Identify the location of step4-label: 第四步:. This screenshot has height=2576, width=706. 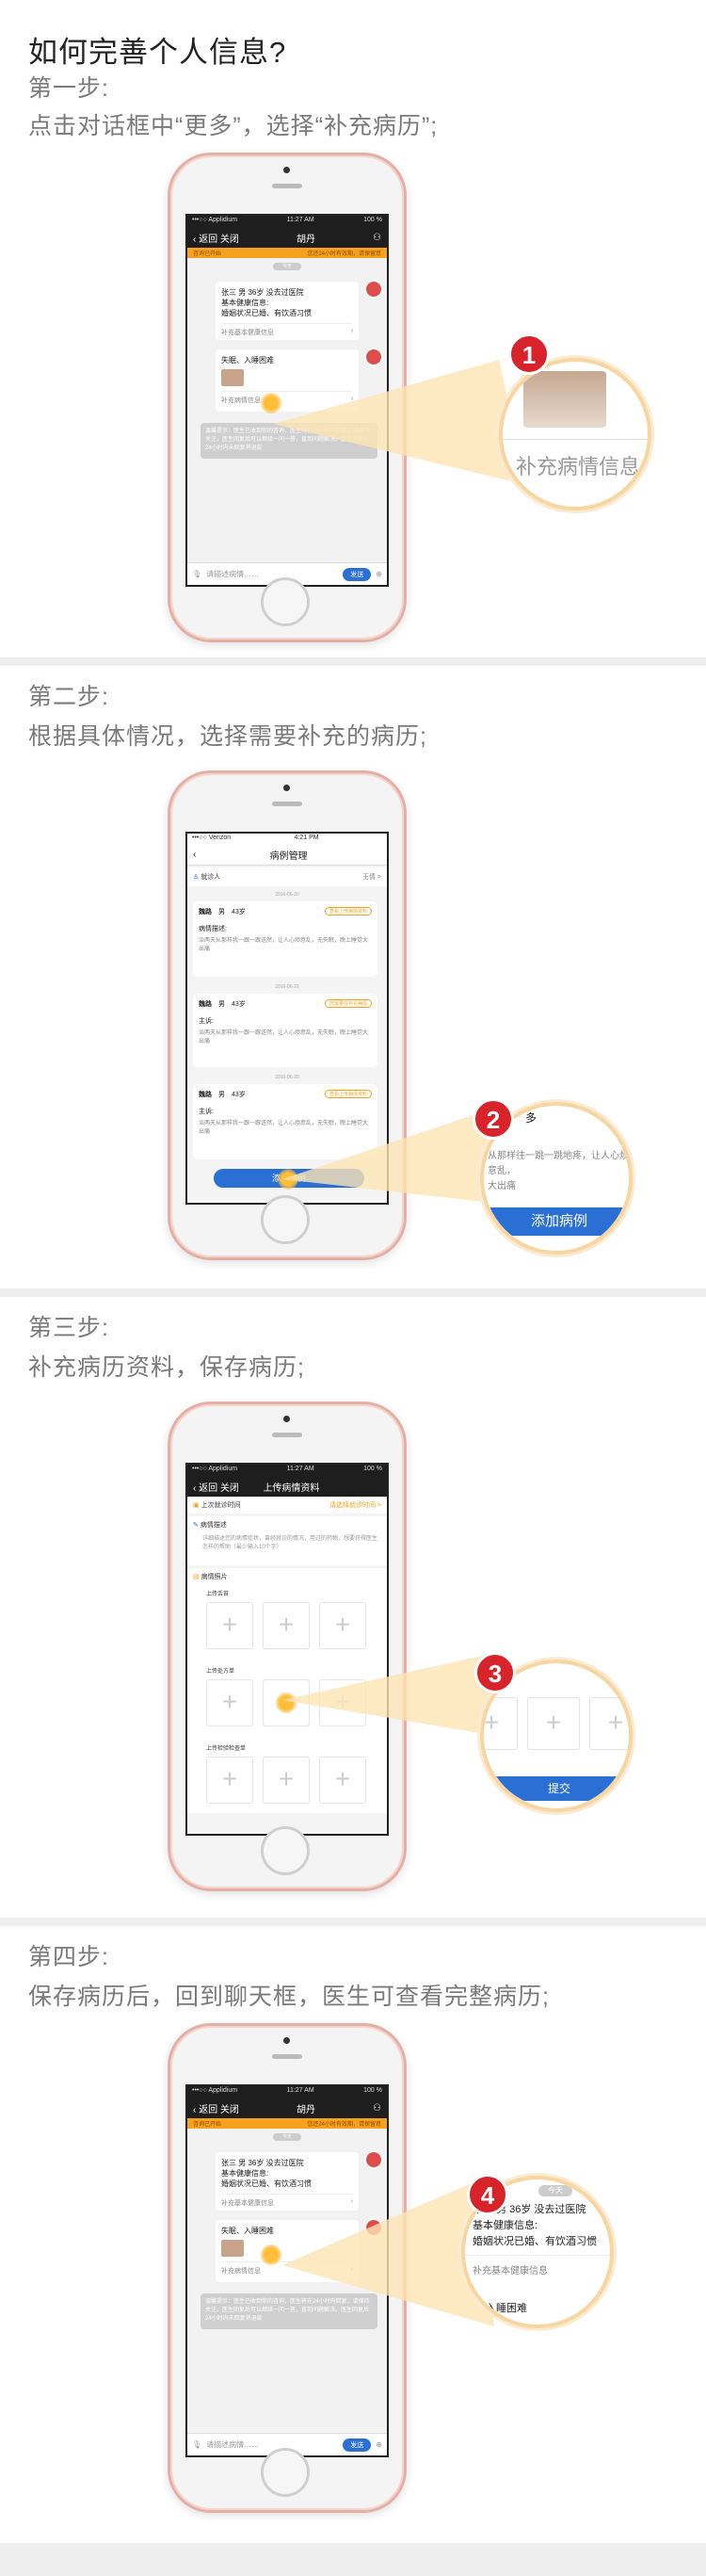
(68, 1957).